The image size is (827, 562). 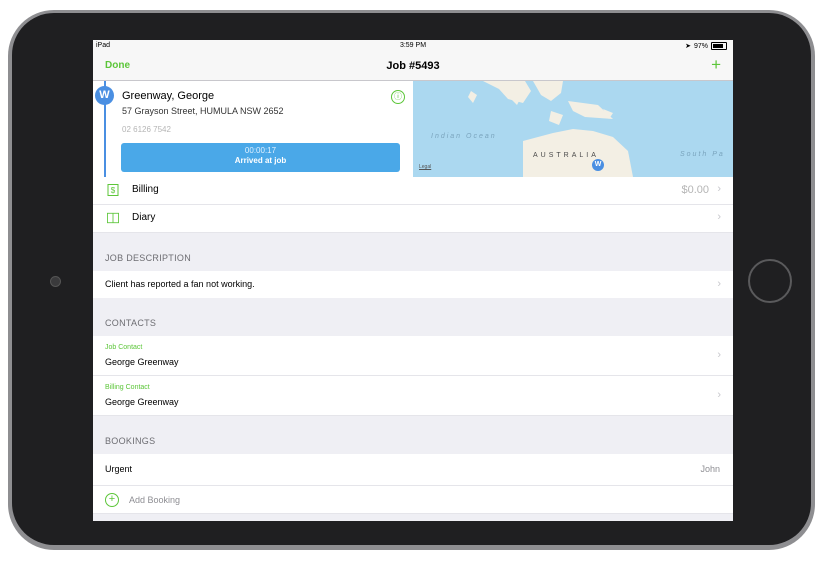 I want to click on map-region-label: South Pa, so click(x=702, y=154).